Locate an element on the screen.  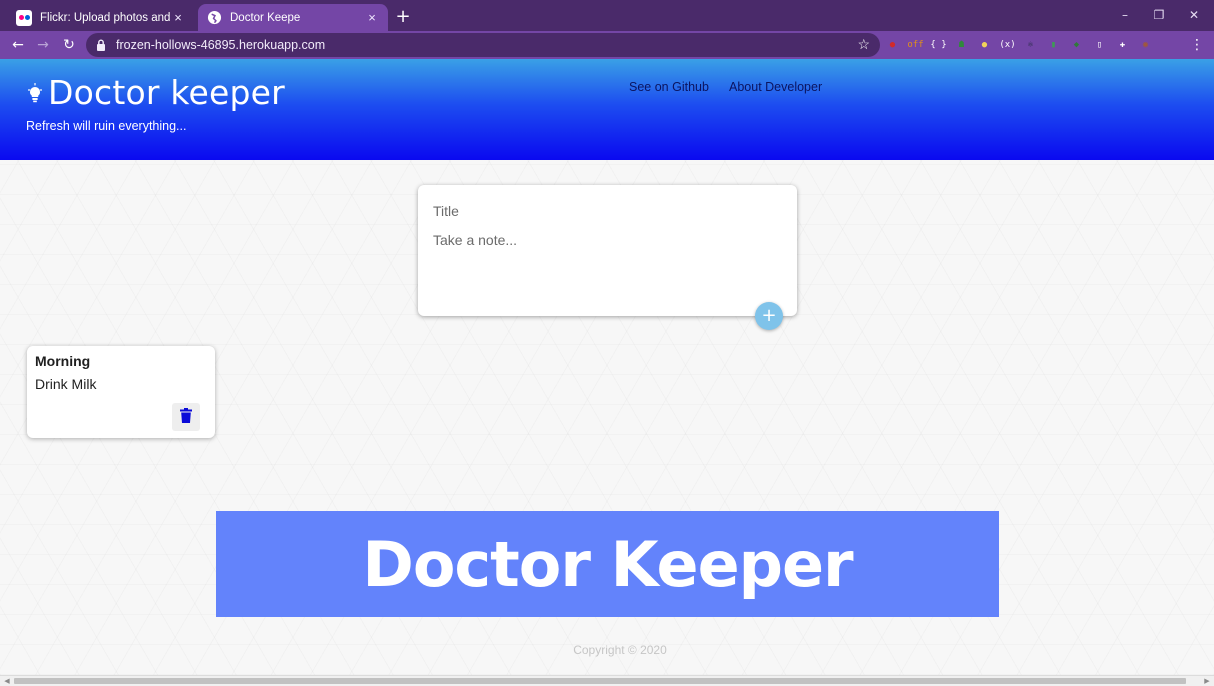
egg-icon: ● is located at coordinates (984, 45).